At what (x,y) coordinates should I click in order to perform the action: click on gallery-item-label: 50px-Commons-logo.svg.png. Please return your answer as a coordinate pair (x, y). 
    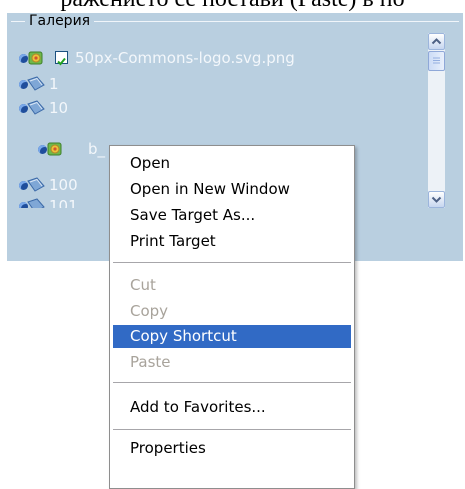
    Looking at the image, I should click on (185, 58).